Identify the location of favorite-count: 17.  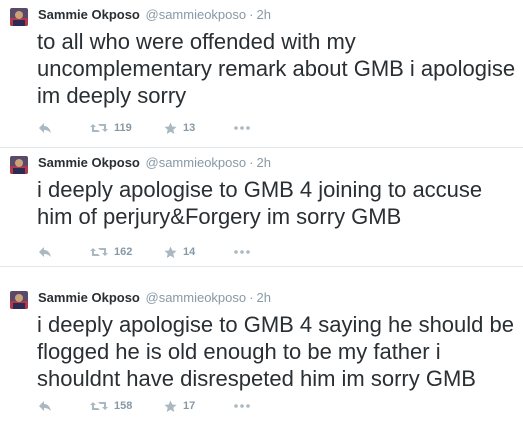
(189, 406).